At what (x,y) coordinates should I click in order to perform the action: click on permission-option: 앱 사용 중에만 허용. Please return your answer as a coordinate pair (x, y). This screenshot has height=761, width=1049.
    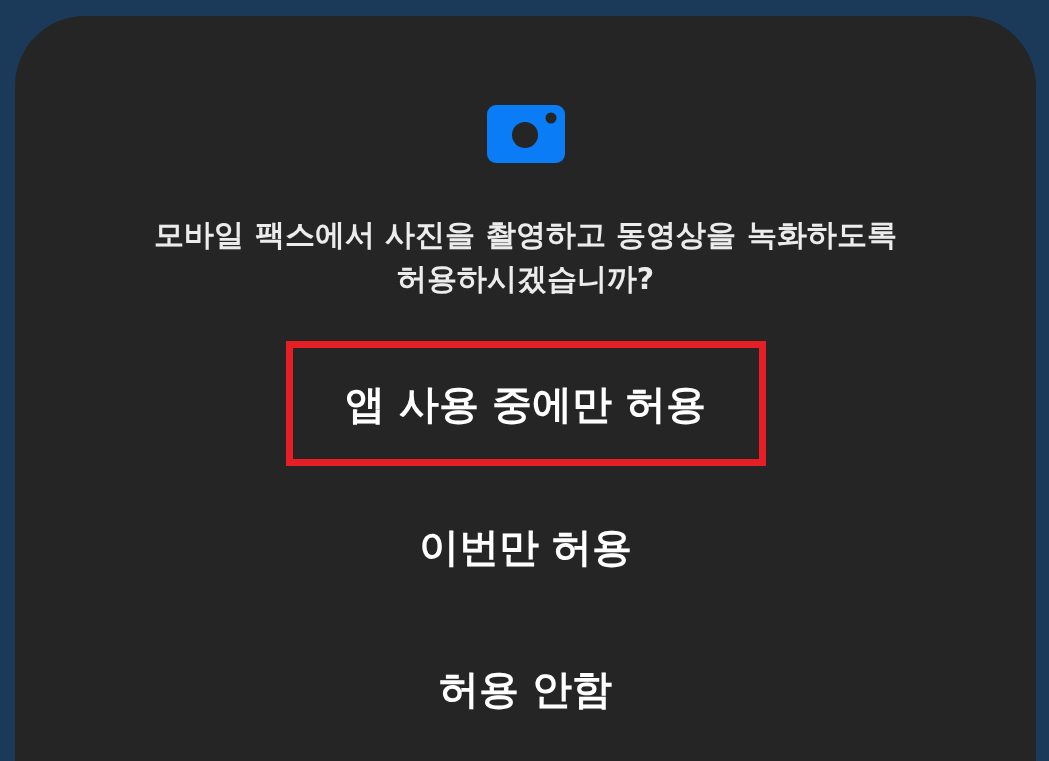
    Looking at the image, I should click on (525, 403).